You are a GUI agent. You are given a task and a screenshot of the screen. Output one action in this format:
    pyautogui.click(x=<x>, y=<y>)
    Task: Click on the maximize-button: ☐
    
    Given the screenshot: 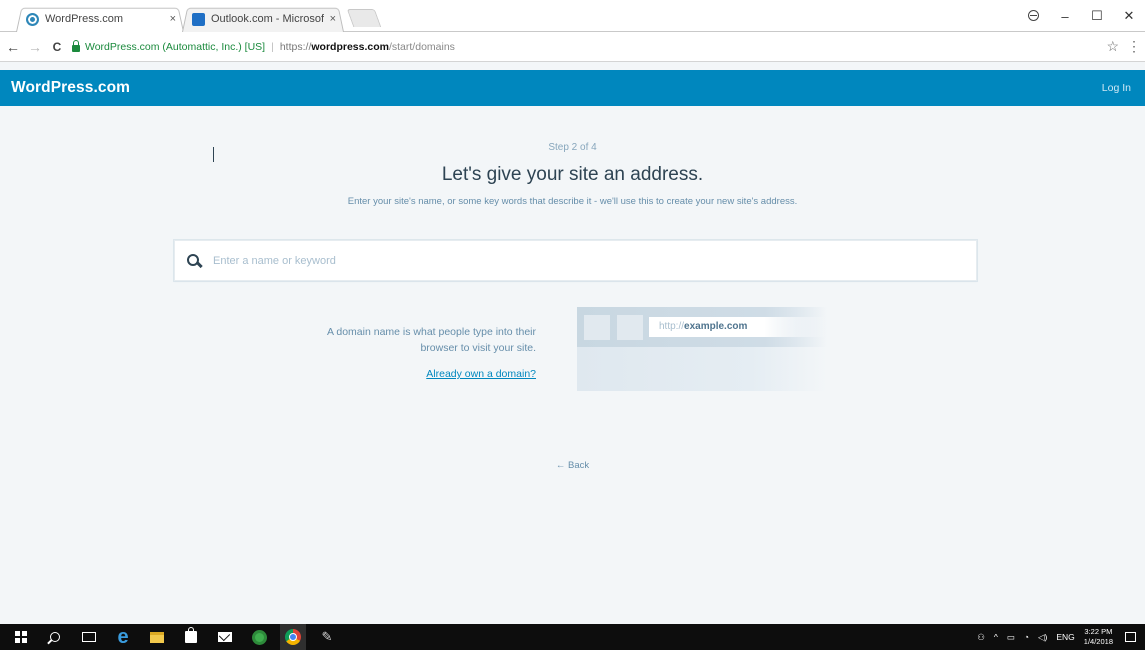 What is the action you would take?
    pyautogui.click(x=1097, y=16)
    